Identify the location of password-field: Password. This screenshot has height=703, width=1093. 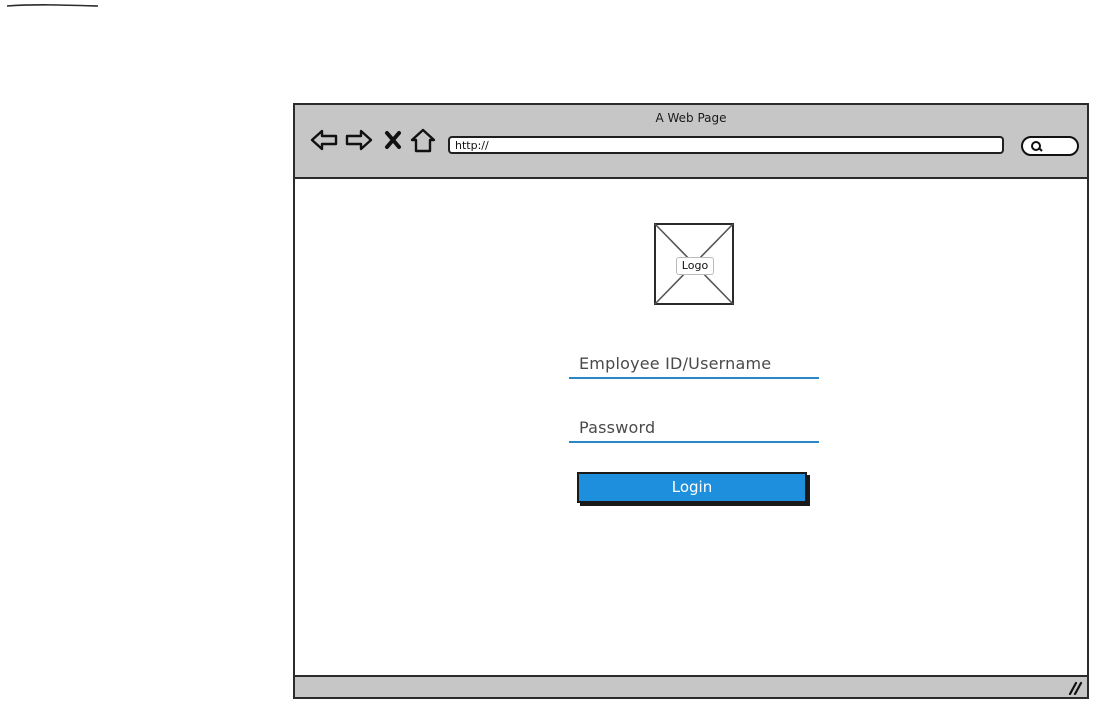
(694, 428).